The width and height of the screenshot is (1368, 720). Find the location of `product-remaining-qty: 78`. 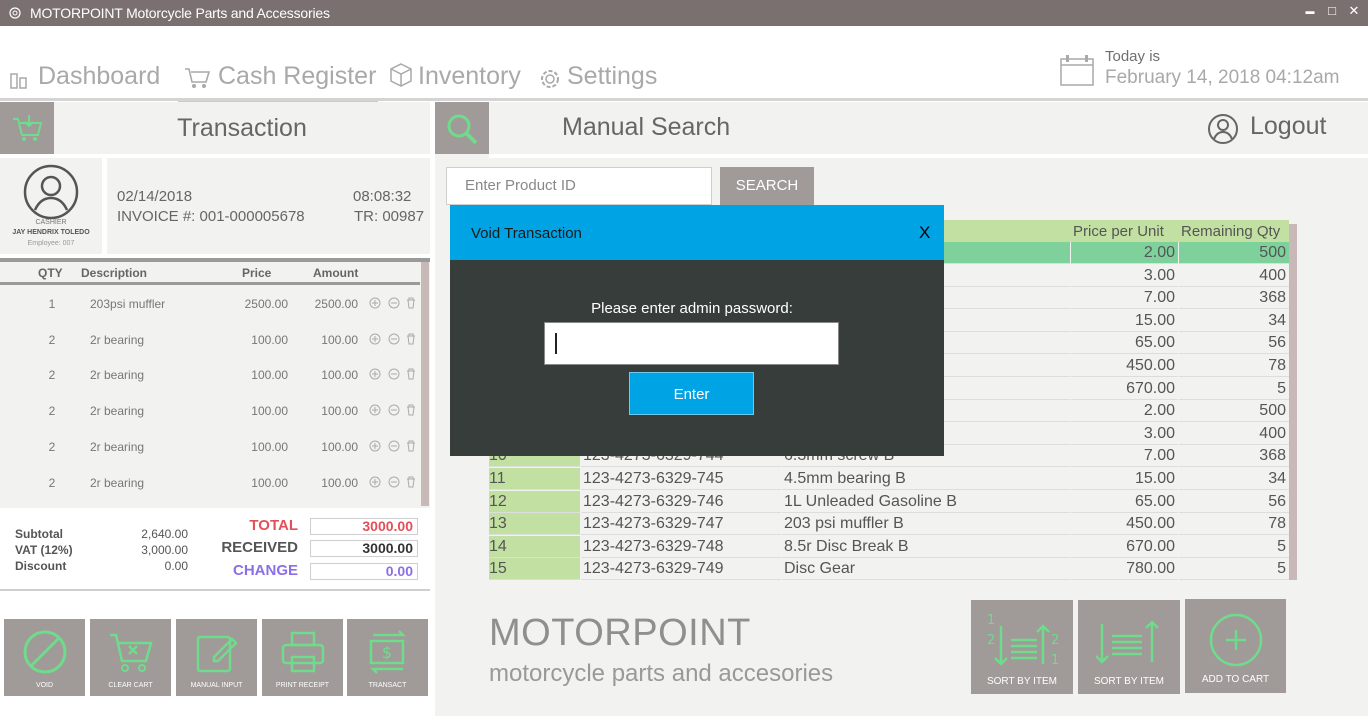

product-remaining-qty: 78 is located at coordinates (1277, 524).